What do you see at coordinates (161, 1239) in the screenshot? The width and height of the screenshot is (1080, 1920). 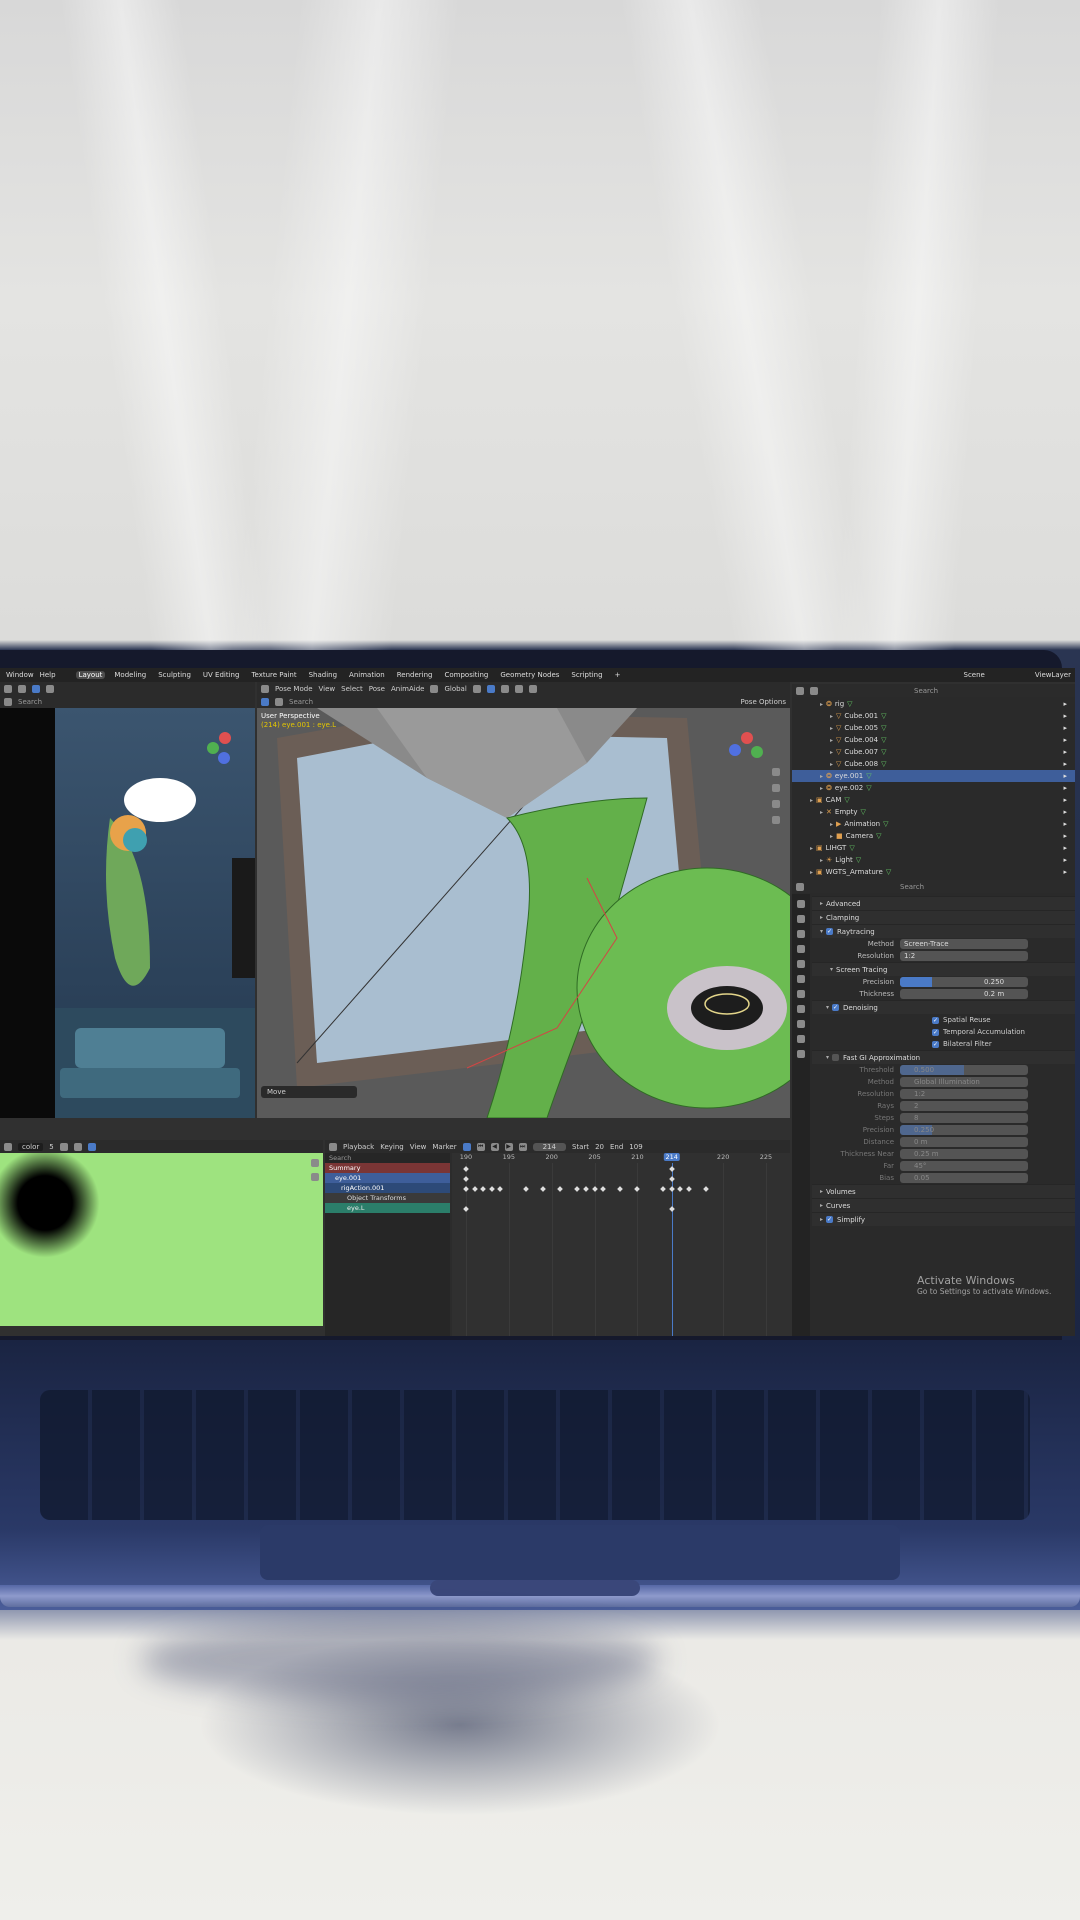 I see `image-canvas` at bounding box center [161, 1239].